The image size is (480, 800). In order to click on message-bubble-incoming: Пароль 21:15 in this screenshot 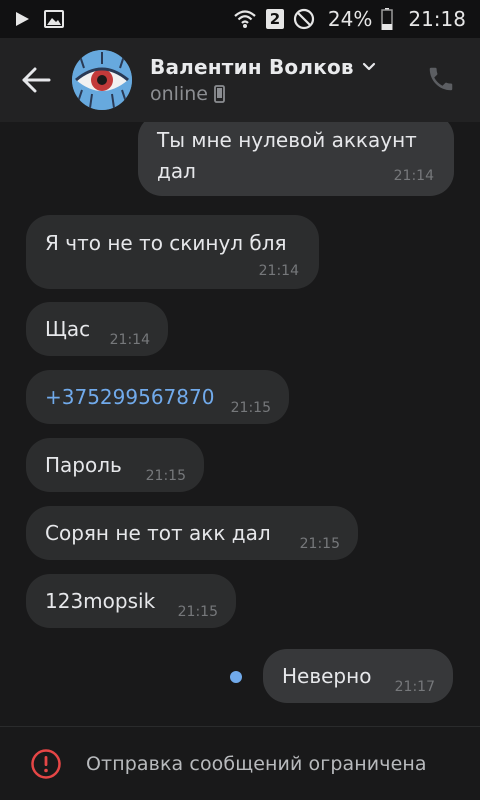, I will do `click(115, 465)`.